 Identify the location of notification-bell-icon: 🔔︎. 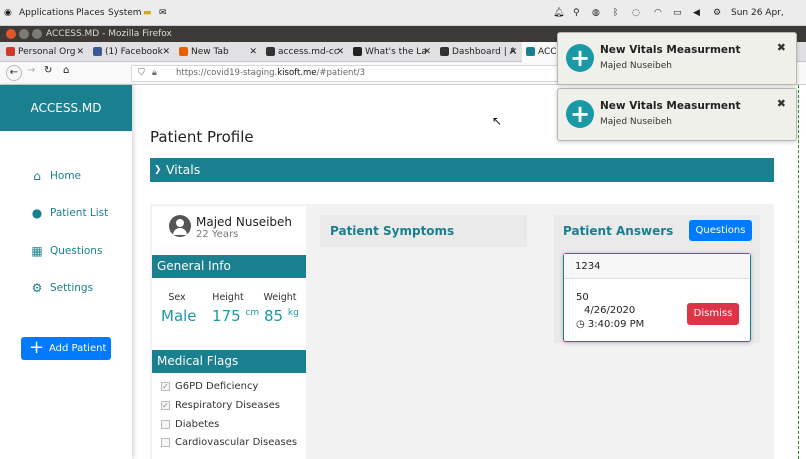
(558, 13).